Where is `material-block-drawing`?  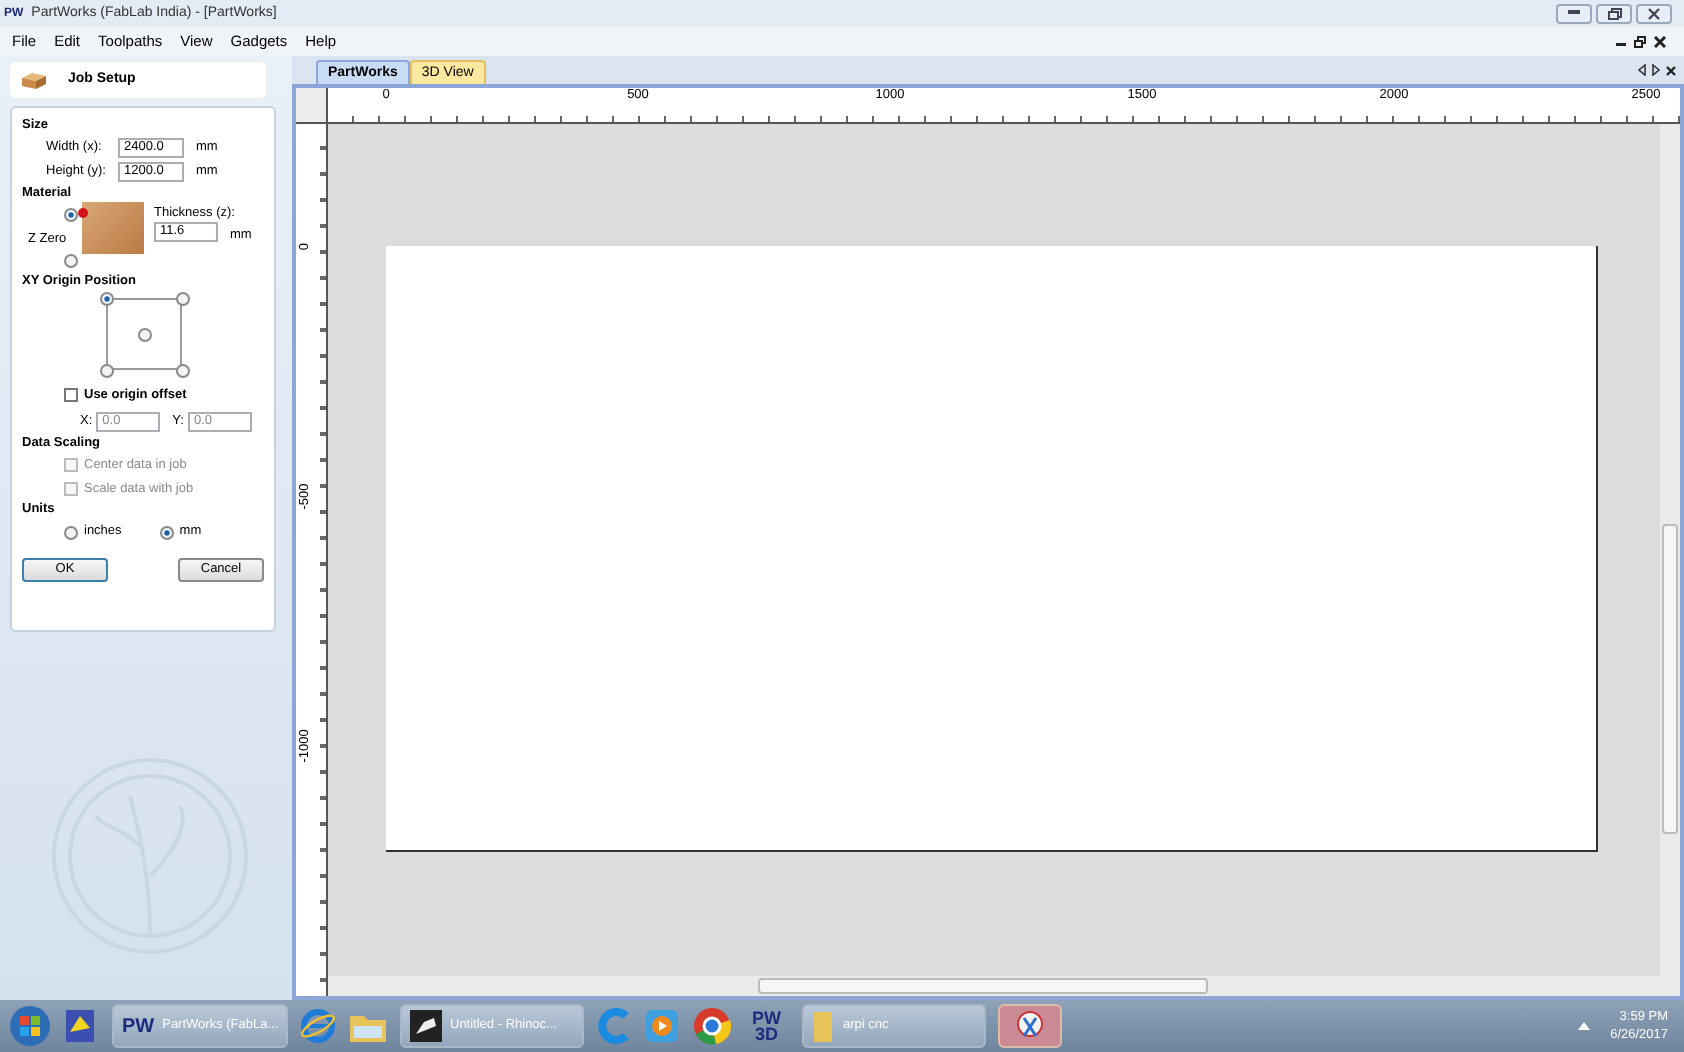 material-block-drawing is located at coordinates (113, 228).